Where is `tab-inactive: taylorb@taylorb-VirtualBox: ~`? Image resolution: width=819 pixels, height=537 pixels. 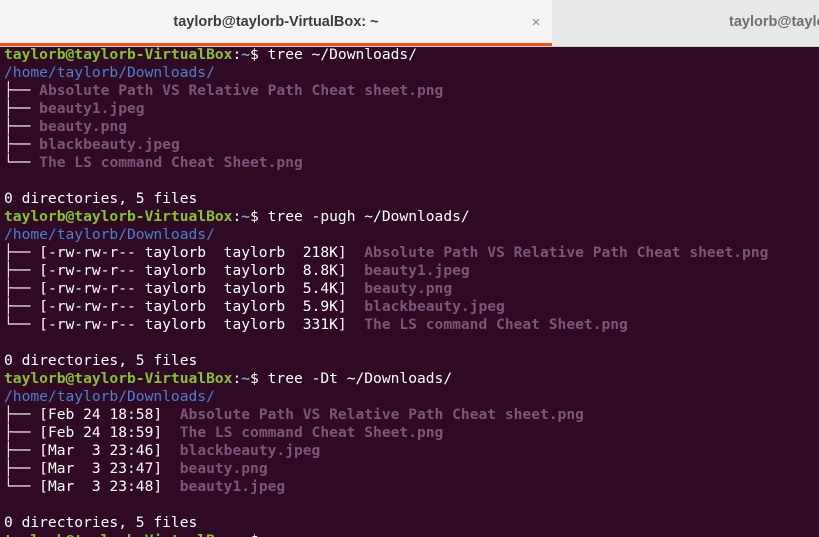
tab-inactive: taylorb@taylorb-VirtualBox: ~ is located at coordinates (686, 23).